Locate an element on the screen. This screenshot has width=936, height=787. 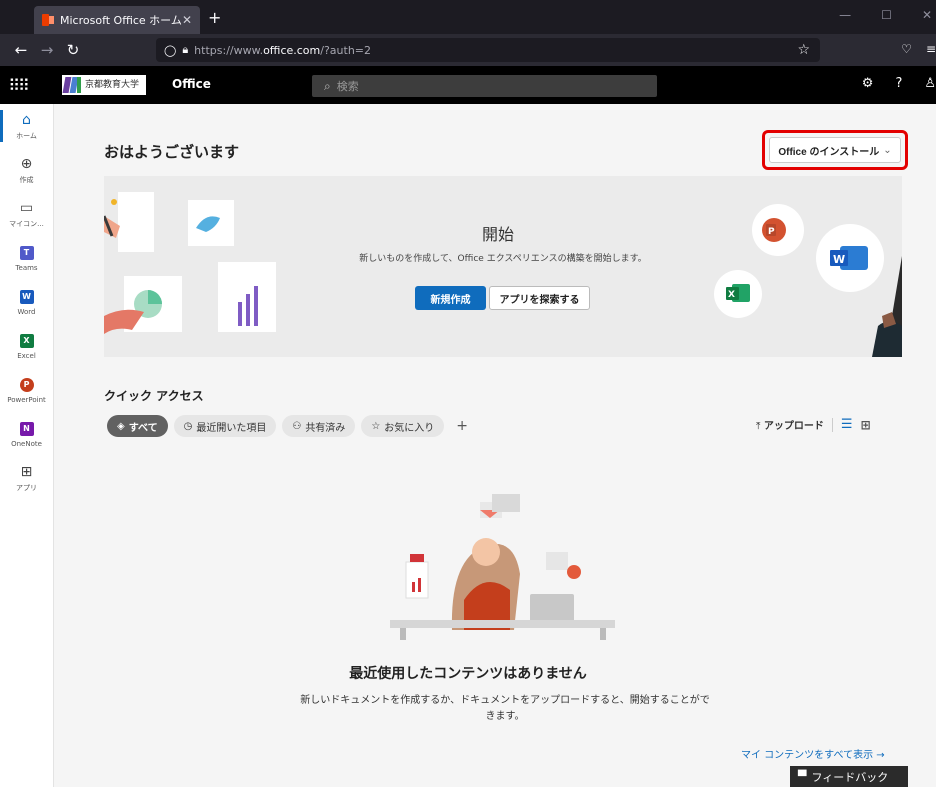
home-icon: ⌂ is located at coordinates (26, 119).